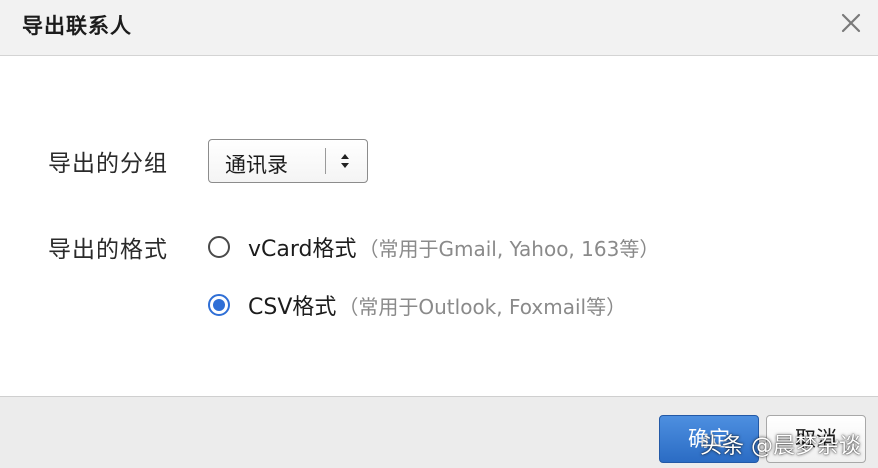  I want to click on select-divider, so click(325, 161).